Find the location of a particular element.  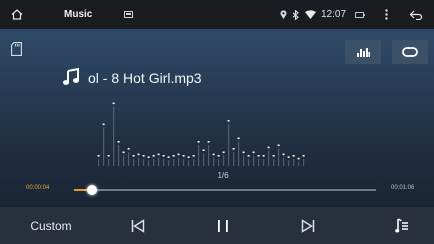

battery-icon is located at coordinates (360, 14).